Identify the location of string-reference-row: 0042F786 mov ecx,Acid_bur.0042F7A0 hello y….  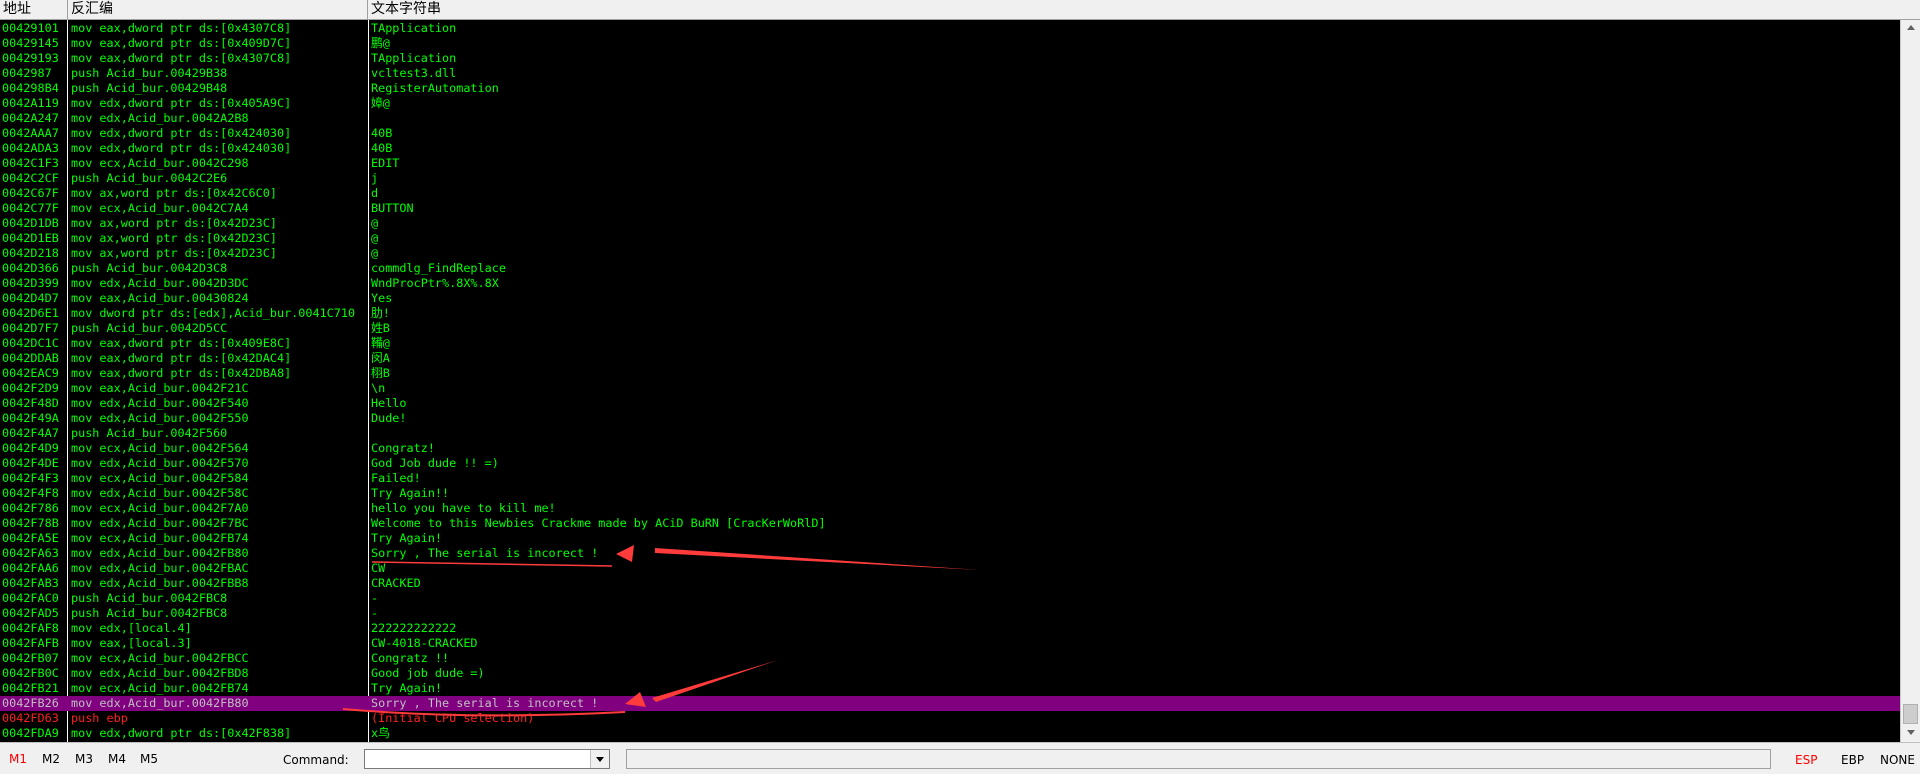
(950, 508).